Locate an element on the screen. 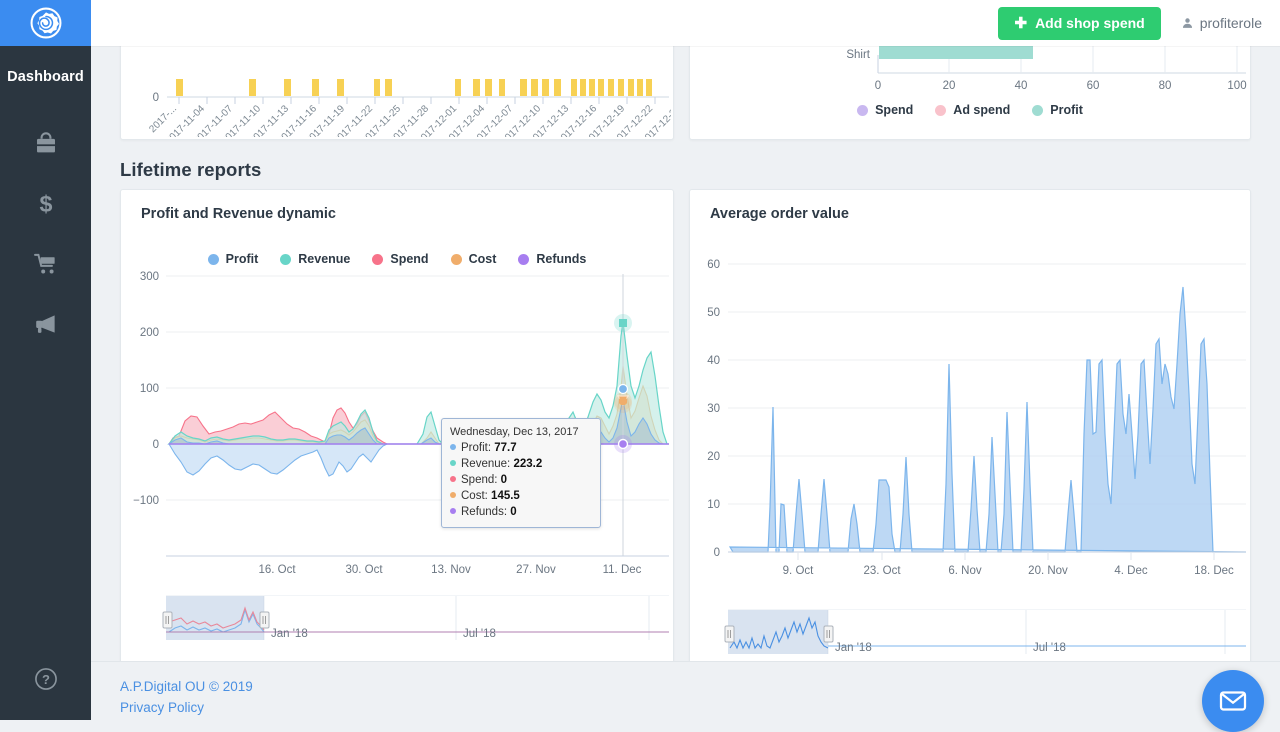  topbar: ✚ Add shop spend profiterole is located at coordinates (685, 23).